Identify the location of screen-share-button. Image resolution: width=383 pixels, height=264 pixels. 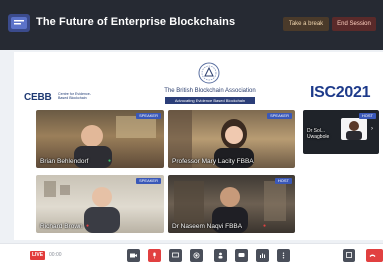
(175, 255).